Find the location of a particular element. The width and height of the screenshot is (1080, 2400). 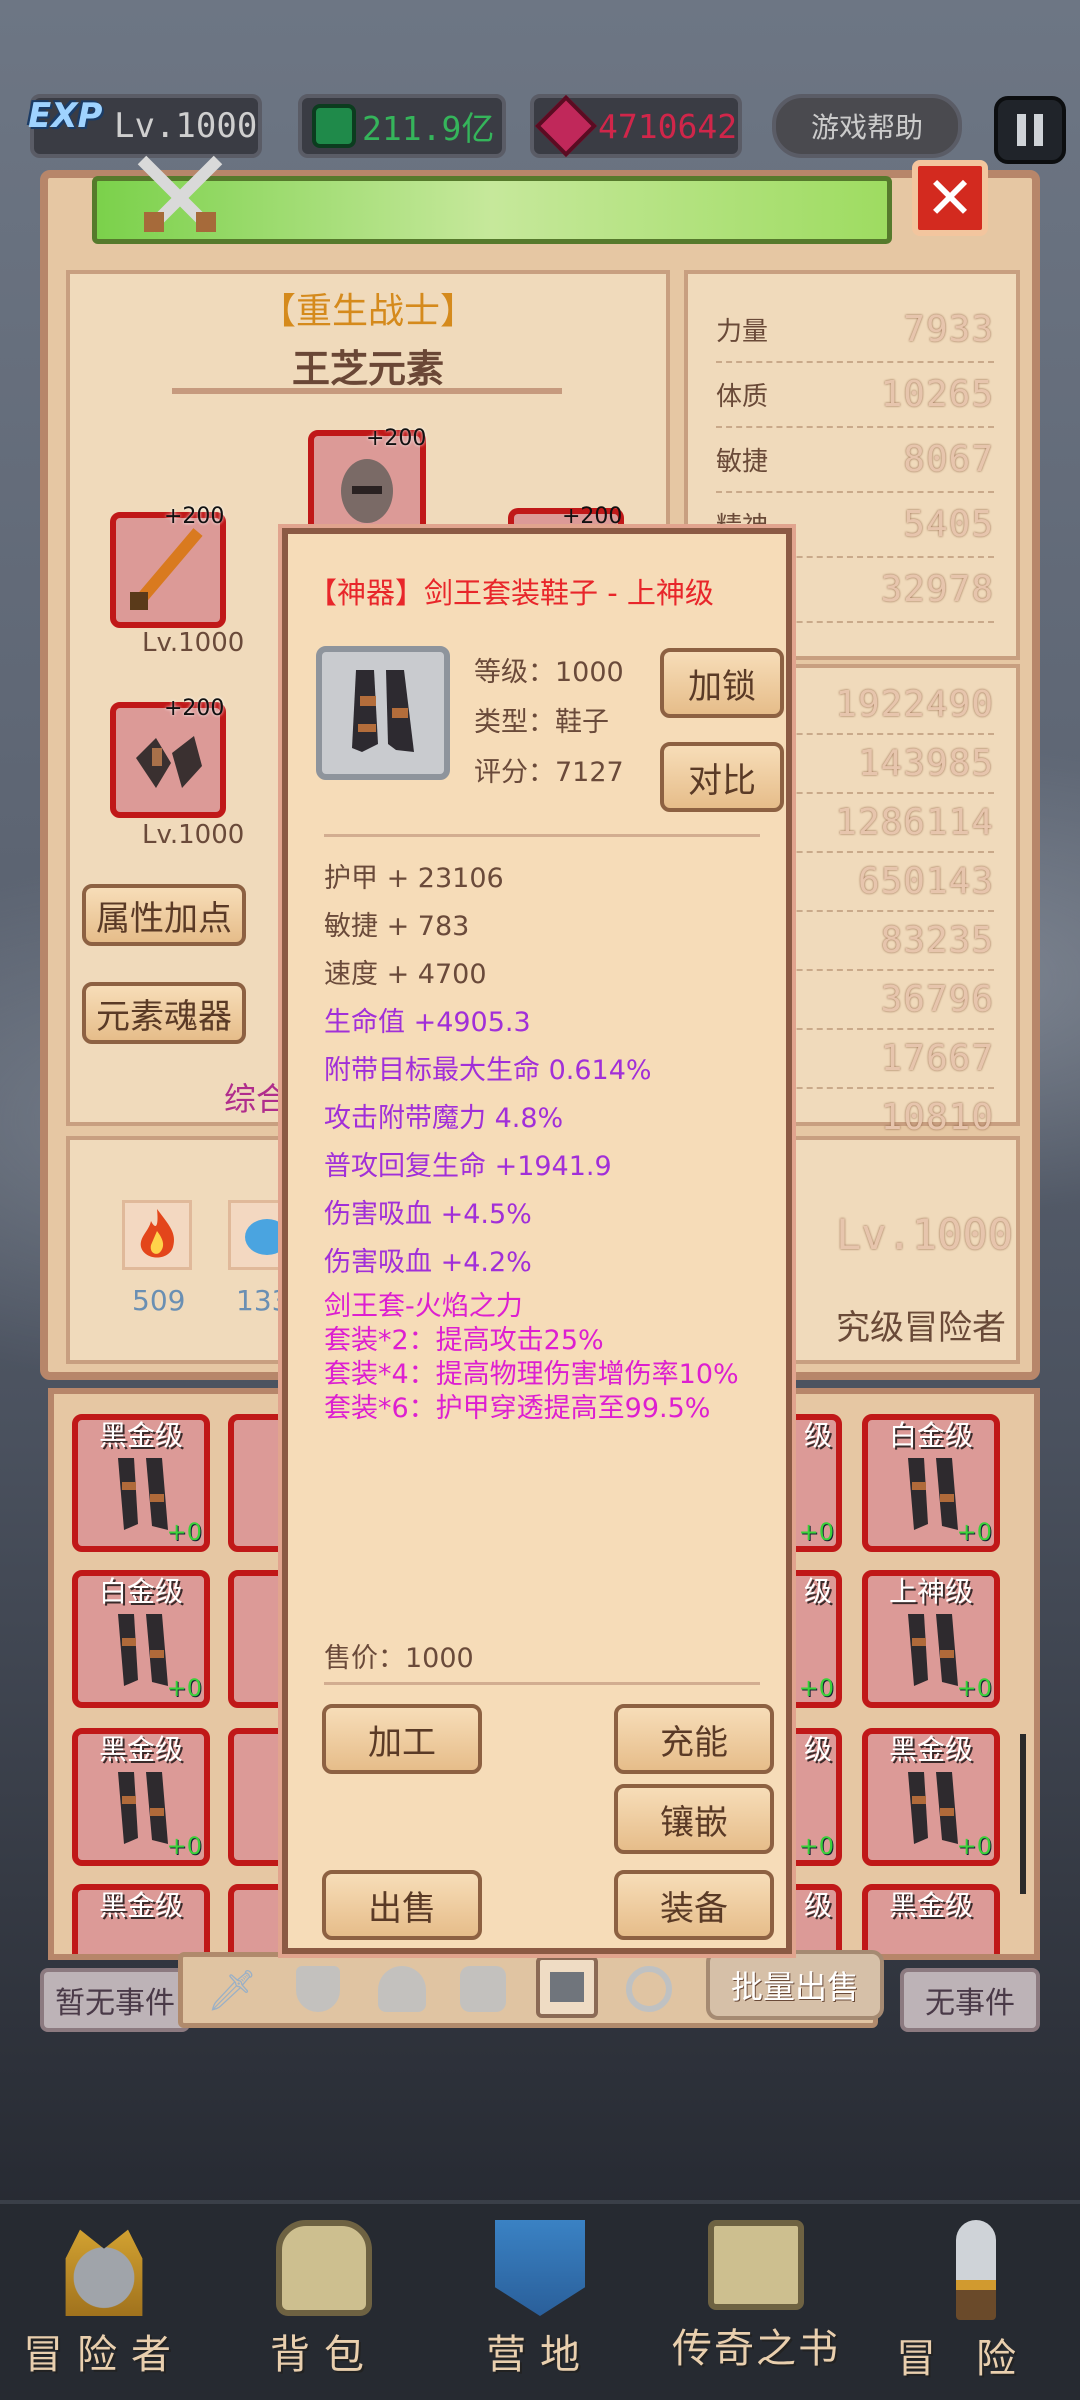

nav-legend-book-label: 传奇之书 is located at coordinates (756, 2349).